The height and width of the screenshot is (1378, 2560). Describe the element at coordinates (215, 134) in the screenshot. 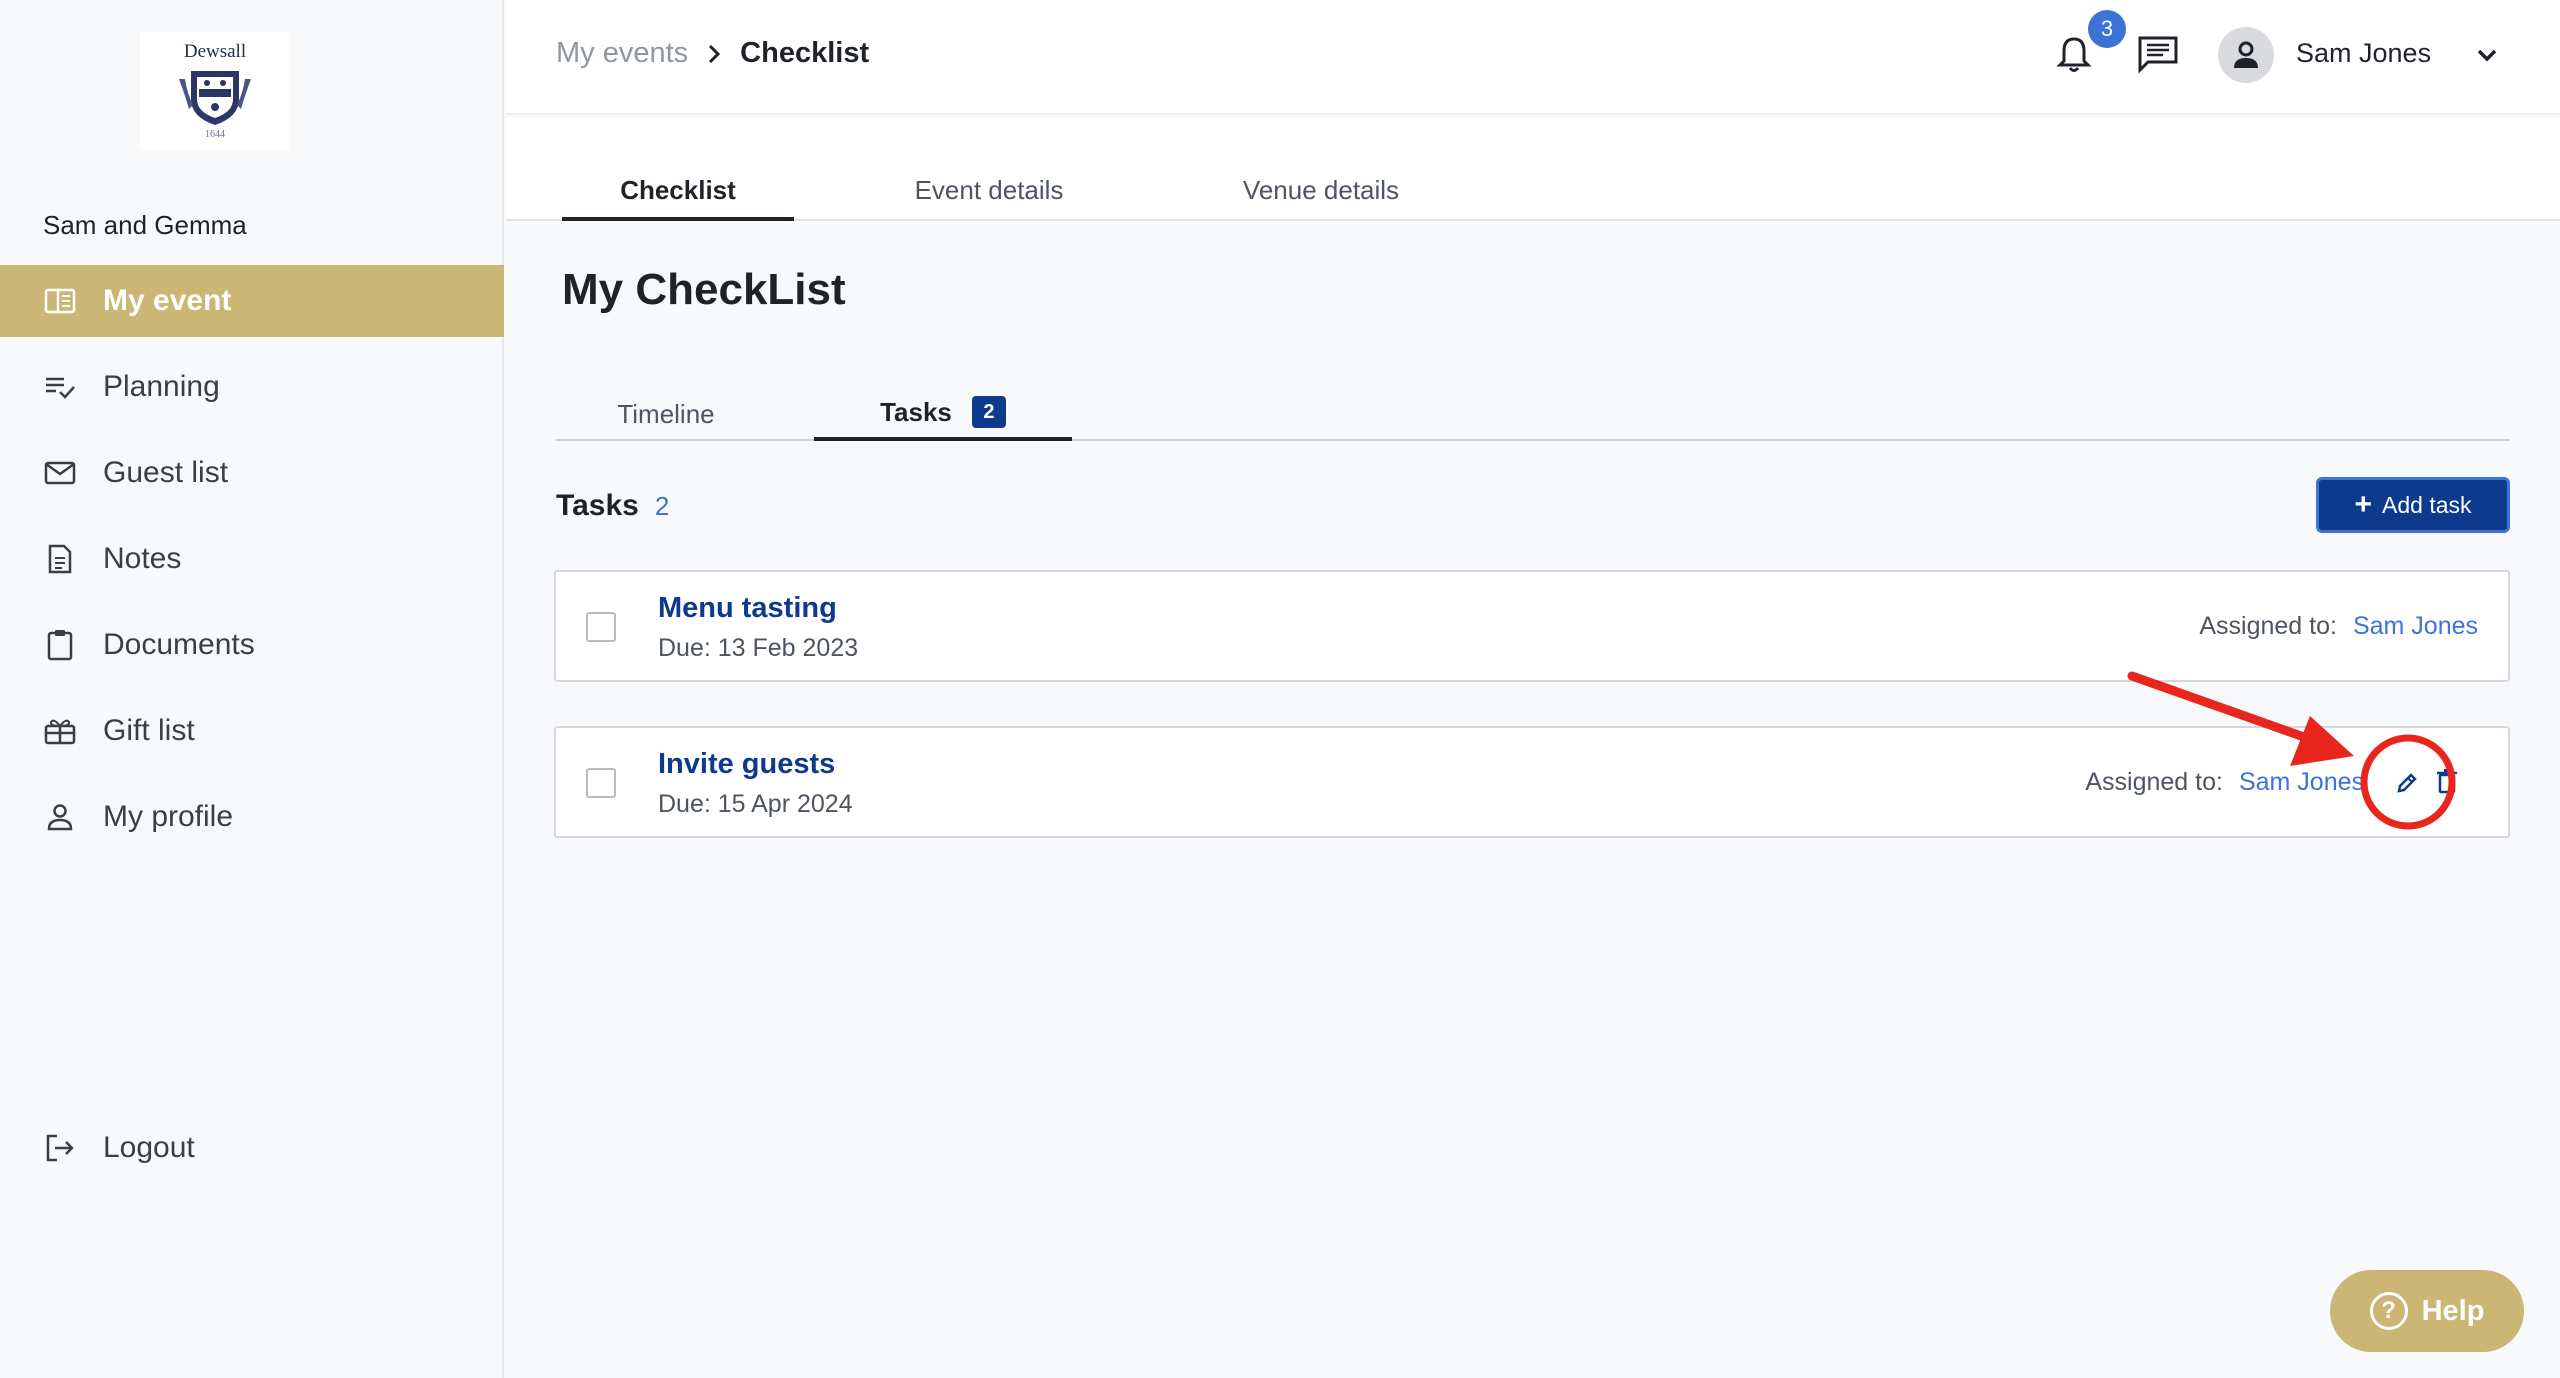

I see `logo-year: 1644` at that location.